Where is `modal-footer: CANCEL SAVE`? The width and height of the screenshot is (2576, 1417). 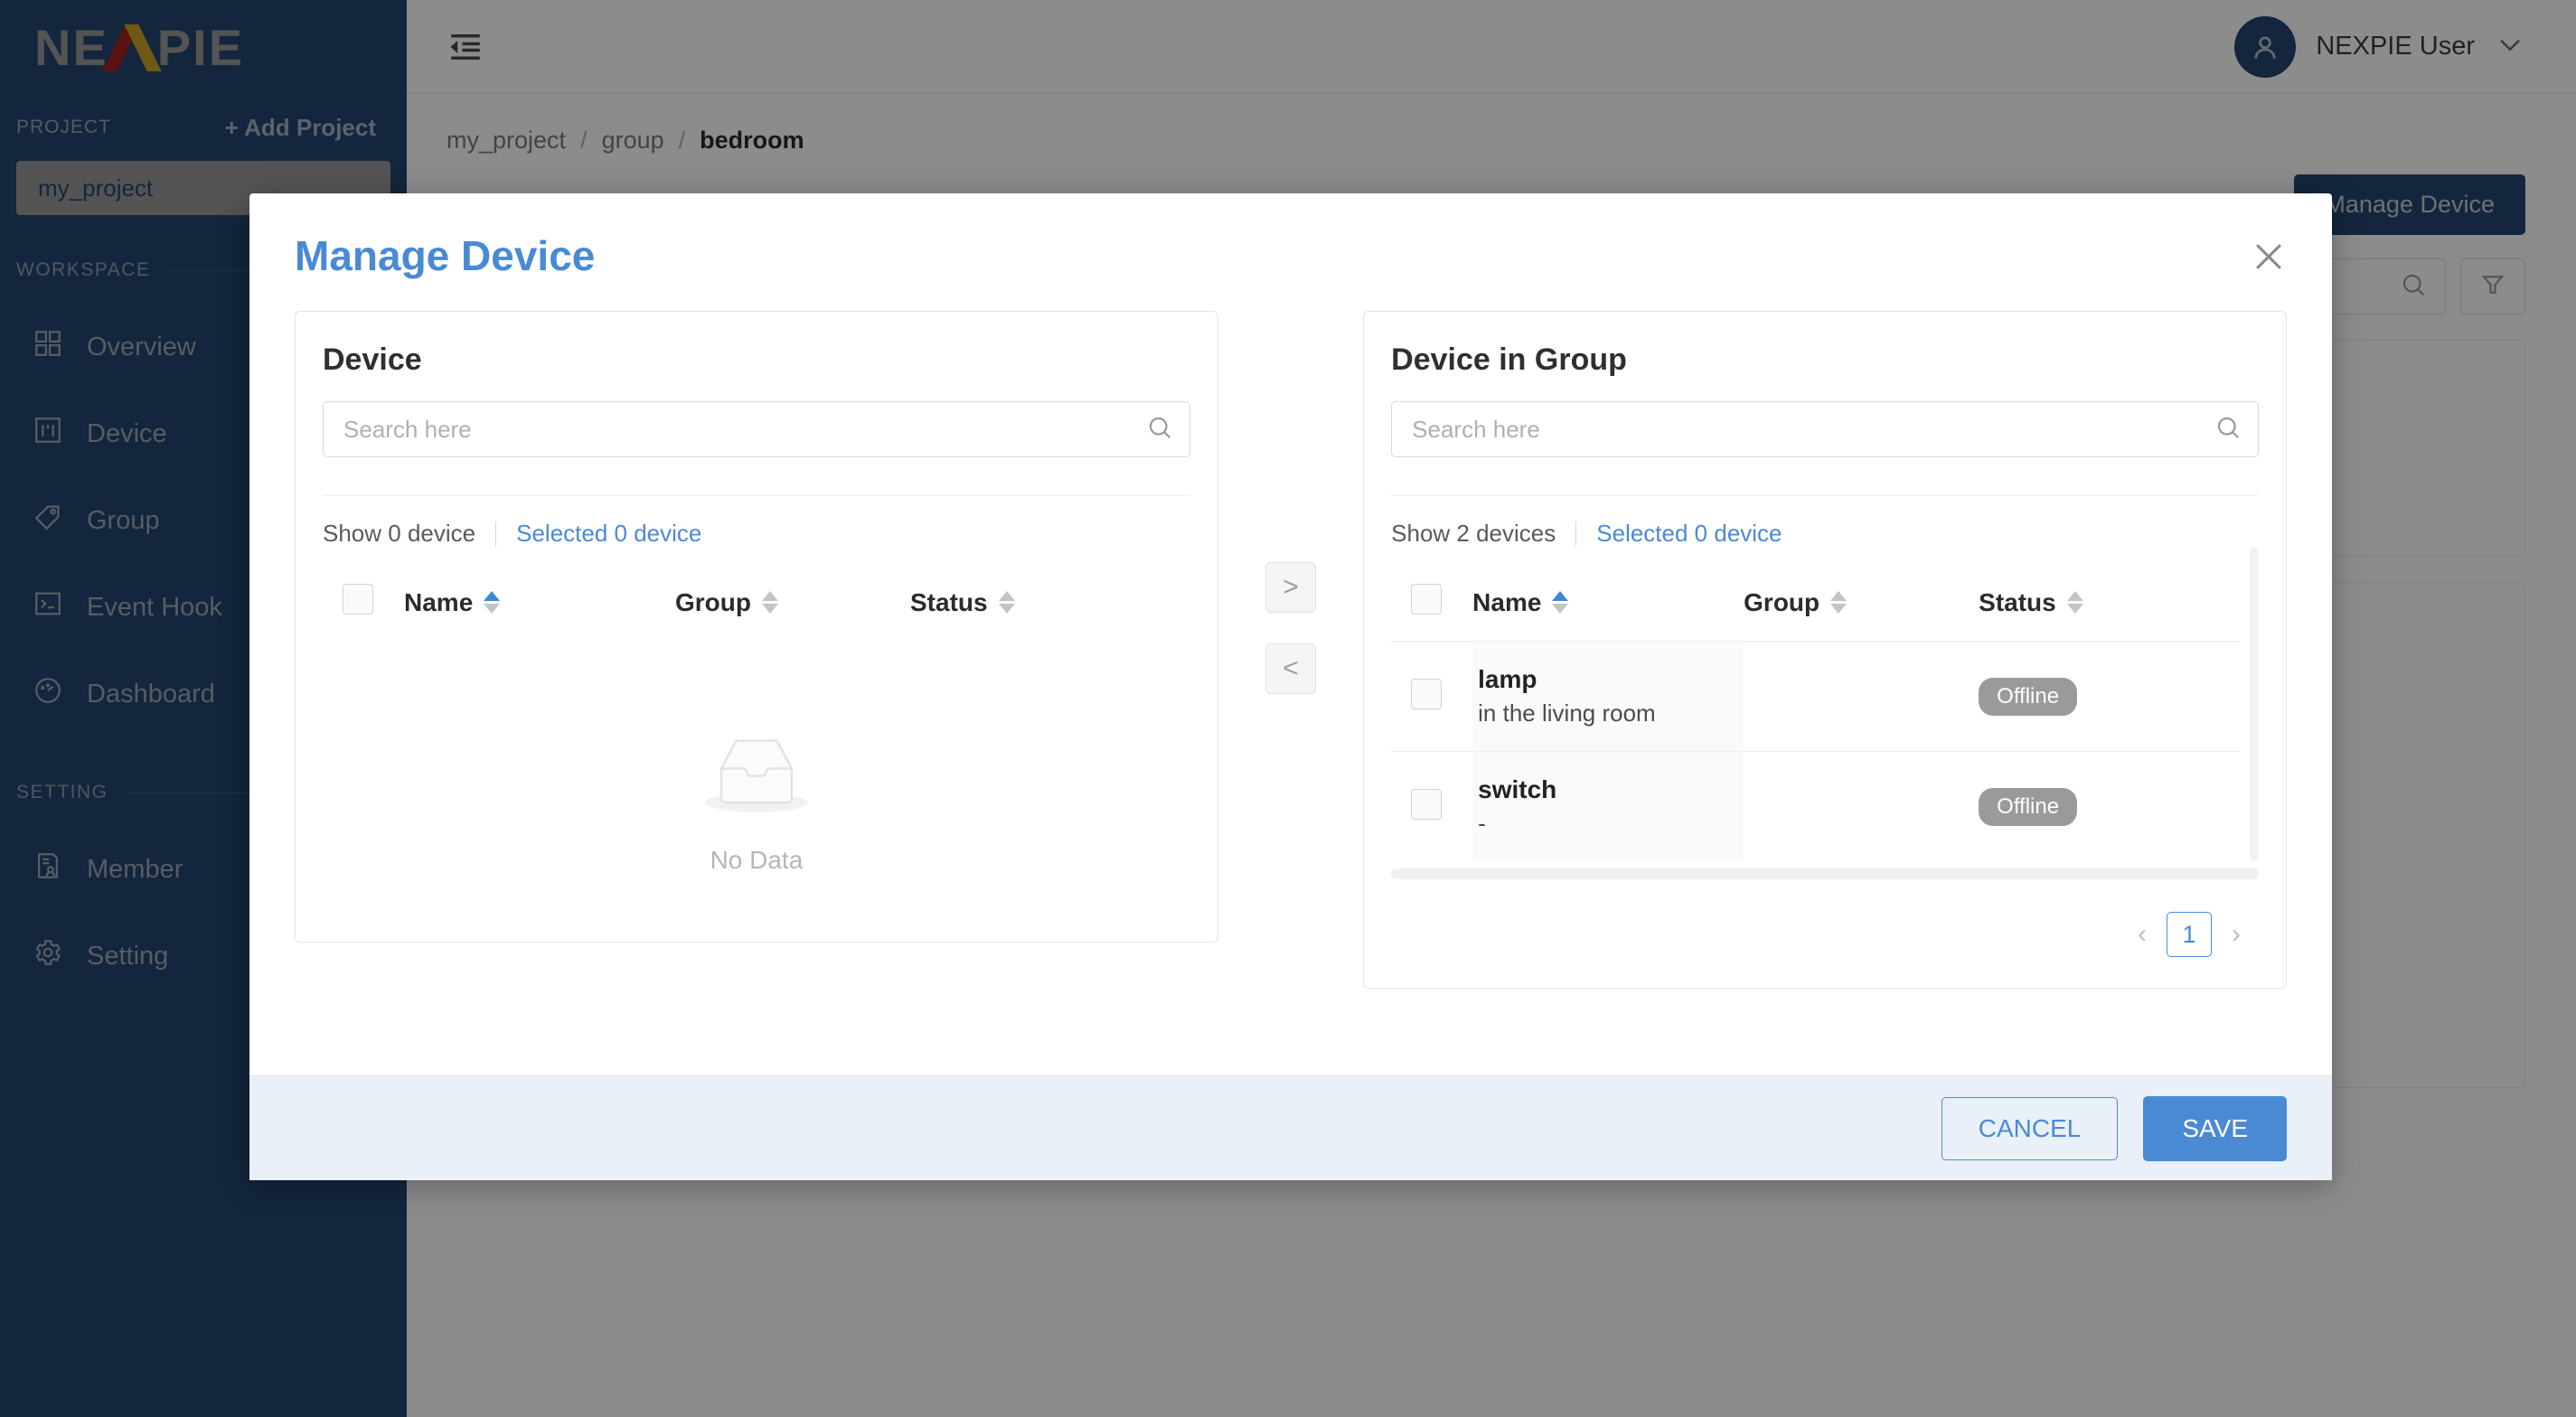
modal-footer: CANCEL SAVE is located at coordinates (1291, 1128).